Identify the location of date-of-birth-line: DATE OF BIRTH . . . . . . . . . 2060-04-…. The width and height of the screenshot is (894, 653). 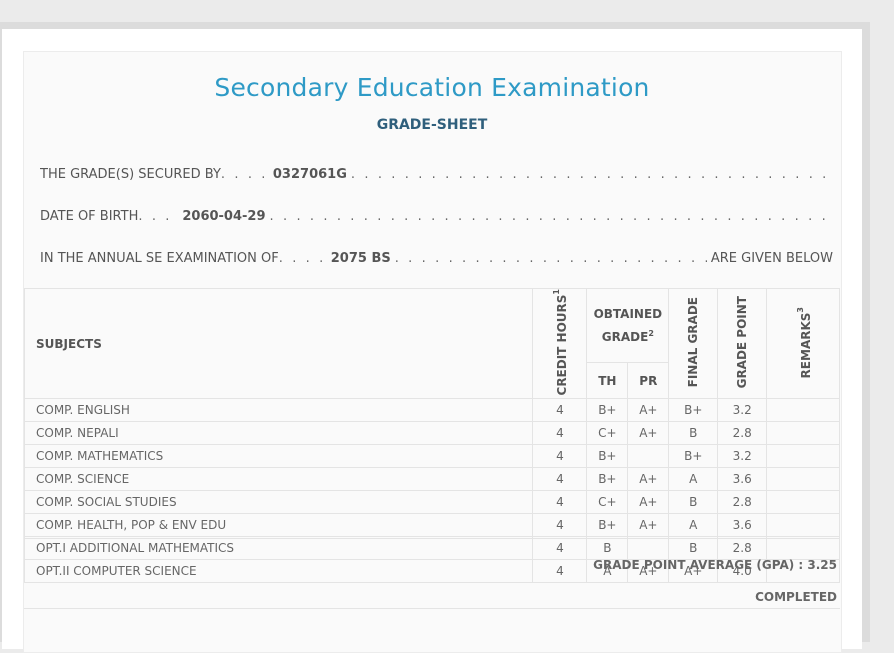
(436, 216).